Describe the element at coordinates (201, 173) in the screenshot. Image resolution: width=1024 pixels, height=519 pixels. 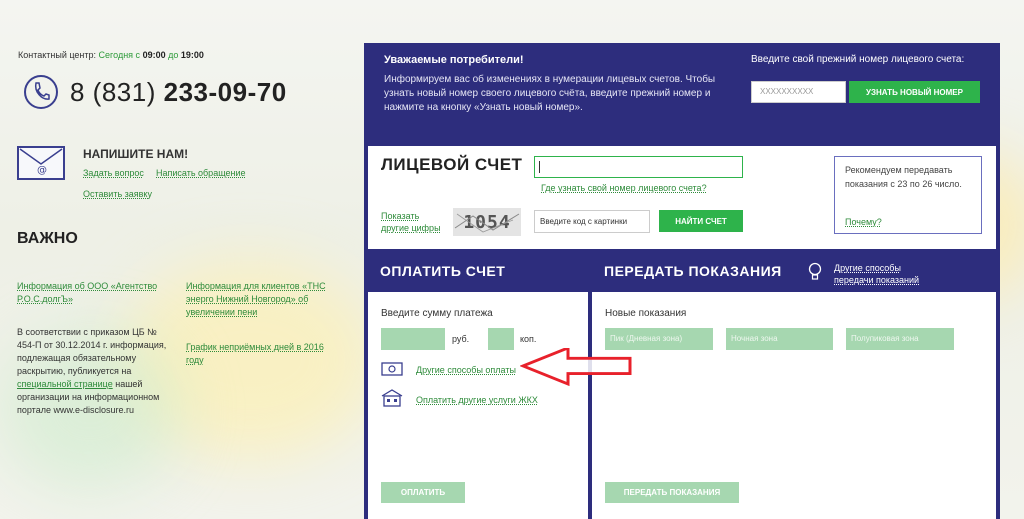
I see `send-appeal-link: Написать обращение` at that location.